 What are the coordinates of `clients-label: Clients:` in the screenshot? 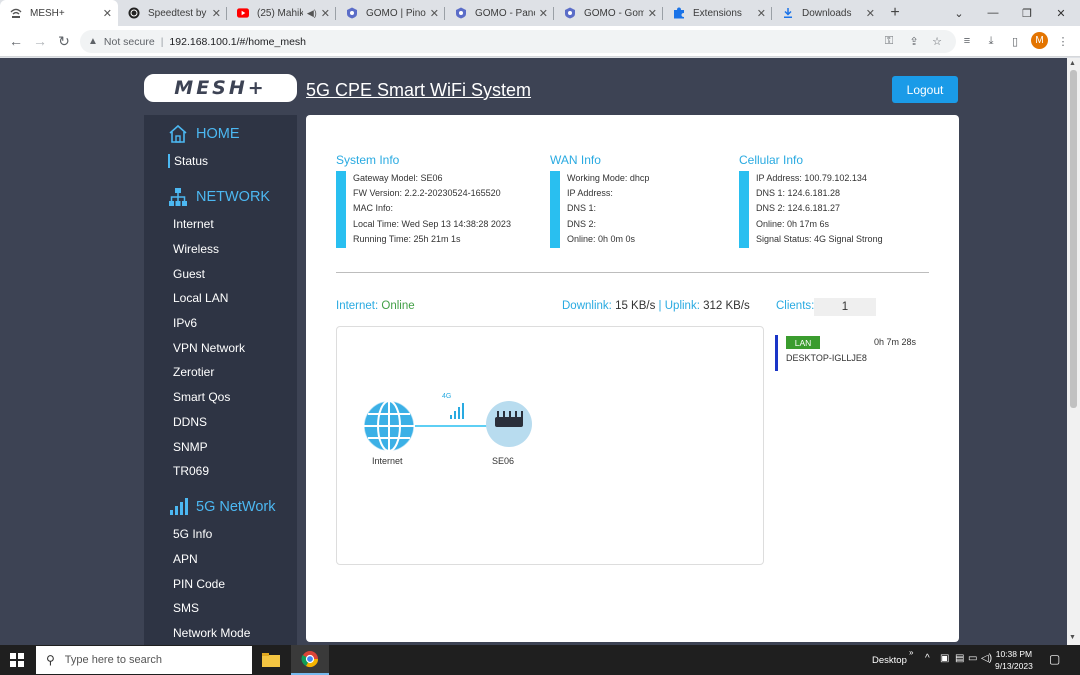 It's located at (795, 306).